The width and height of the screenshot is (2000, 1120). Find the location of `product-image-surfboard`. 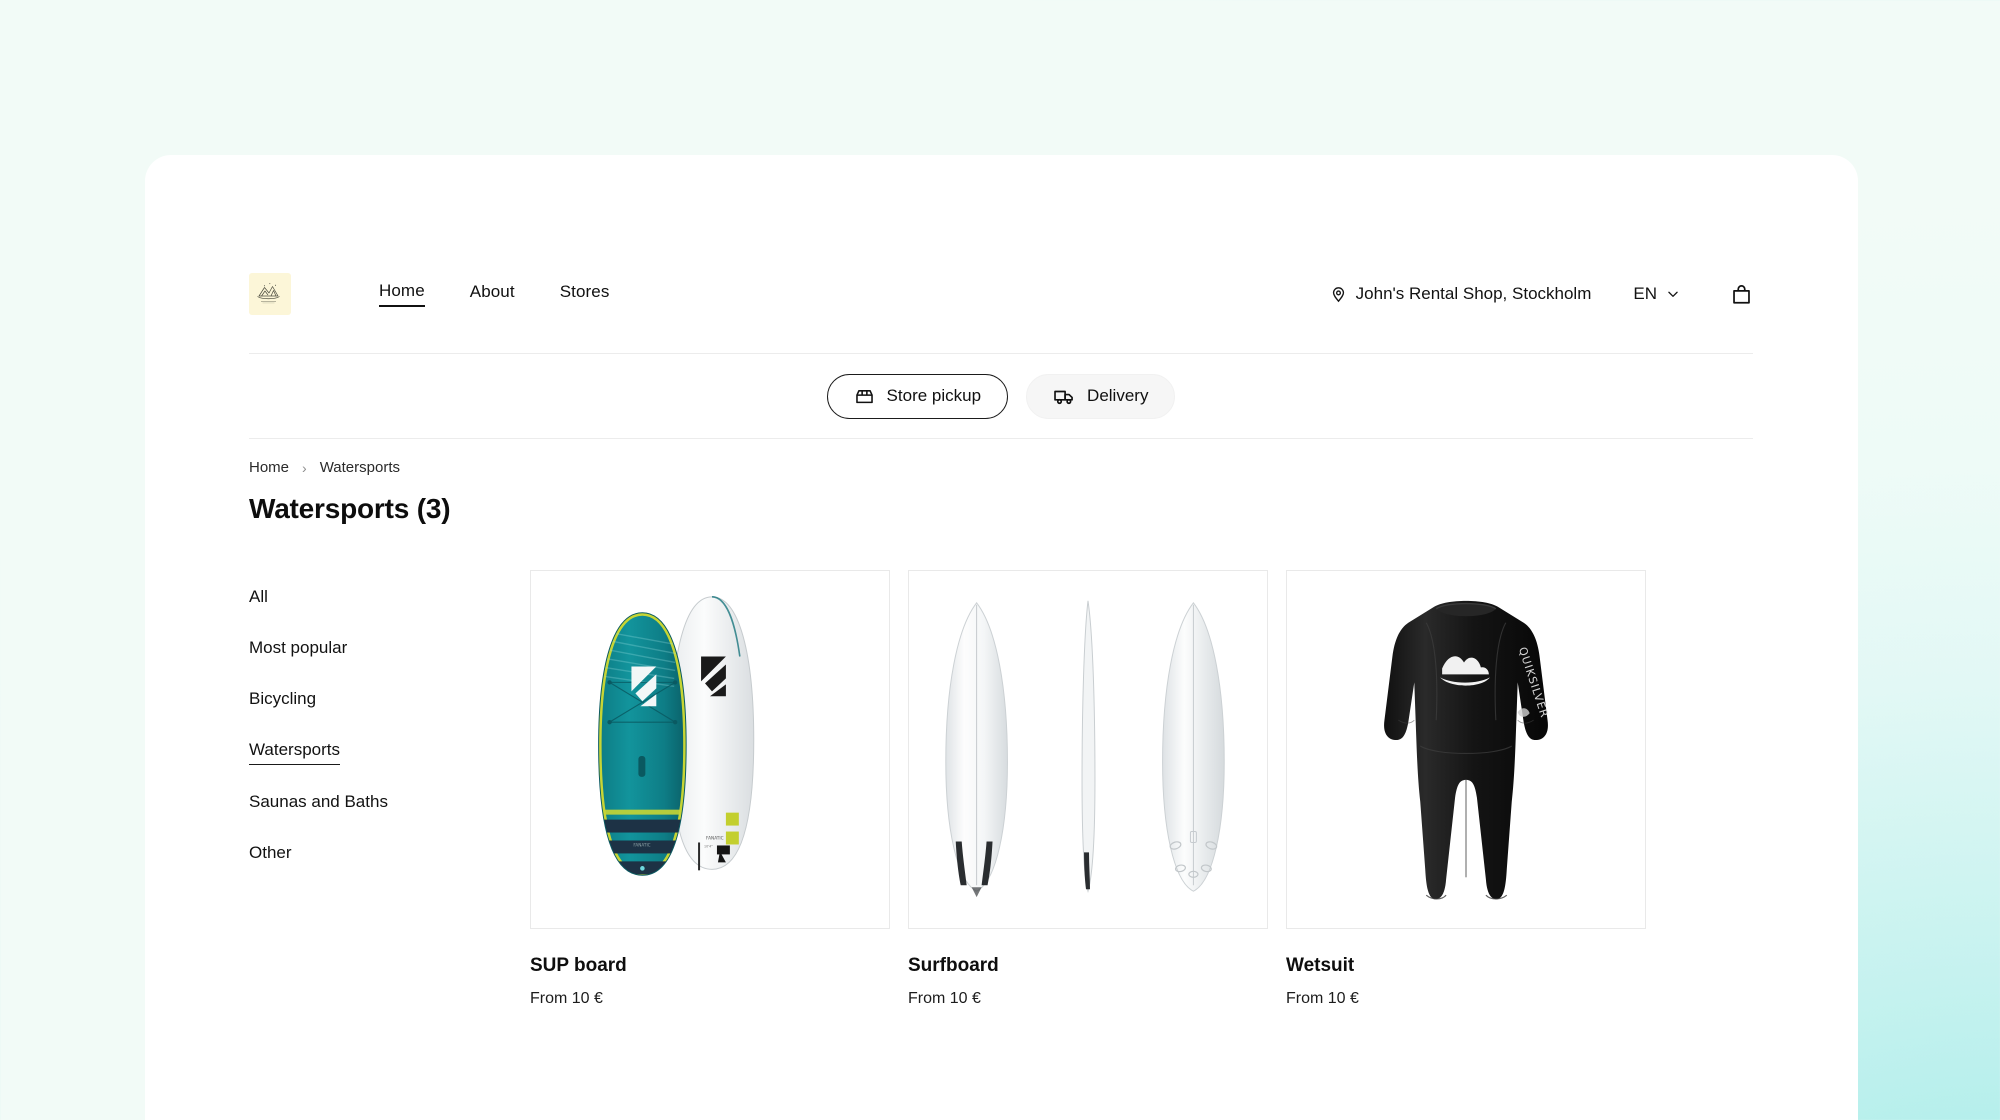

product-image-surfboard is located at coordinates (1088, 749).